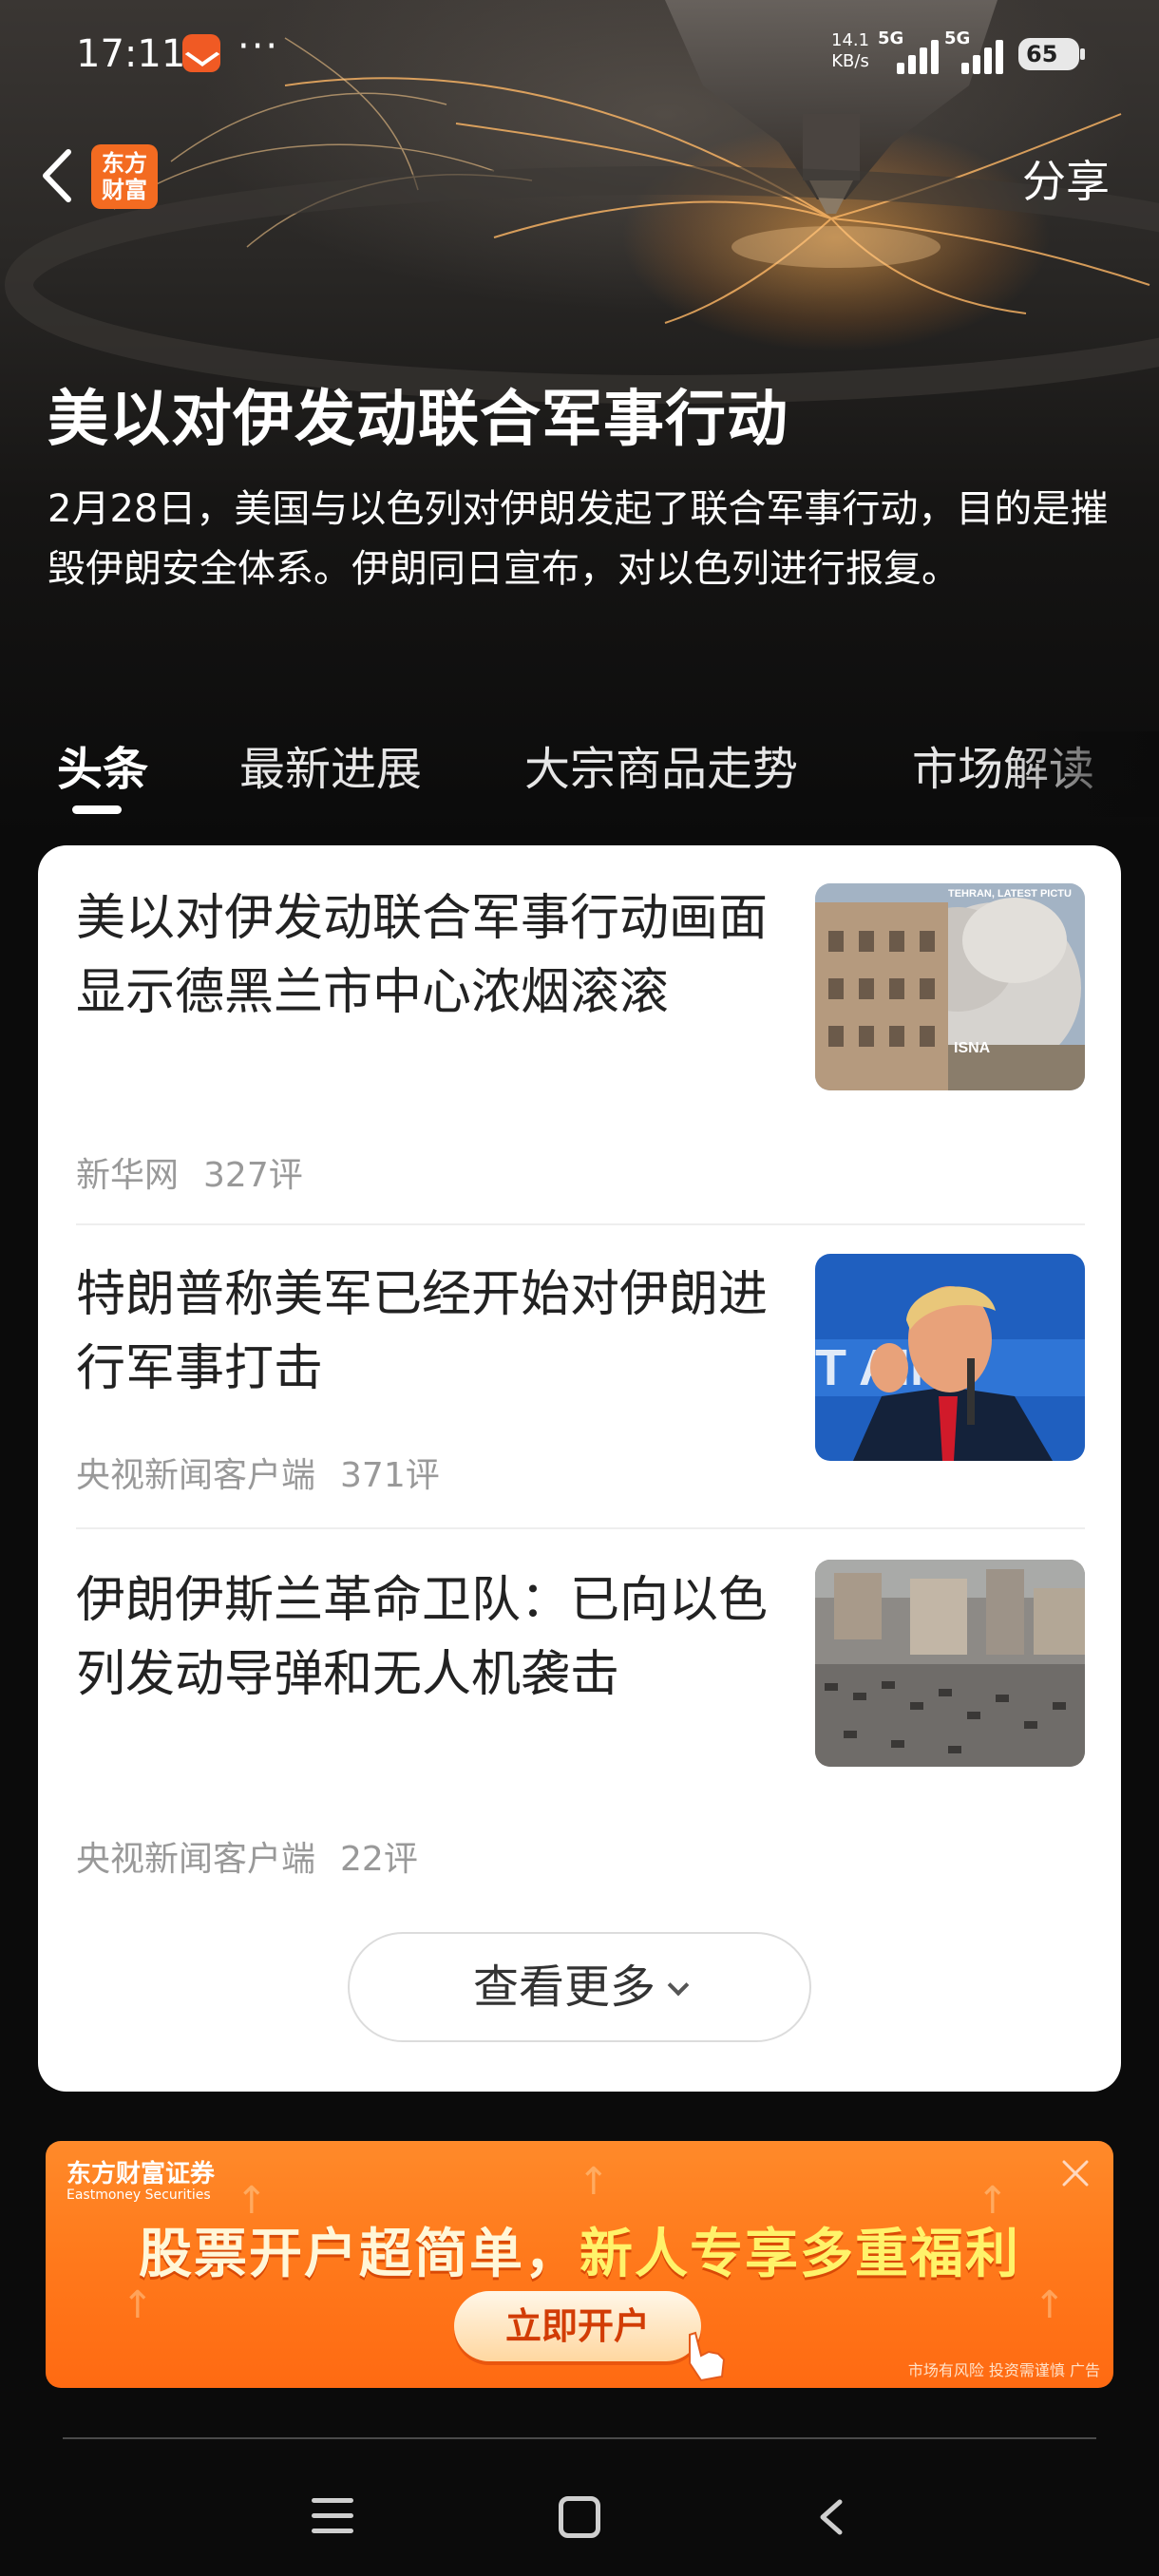  I want to click on news-title: 伊朗伊斯兰革命卫队：已向以色列发动导弹和无人机袭击, so click(437, 1637).